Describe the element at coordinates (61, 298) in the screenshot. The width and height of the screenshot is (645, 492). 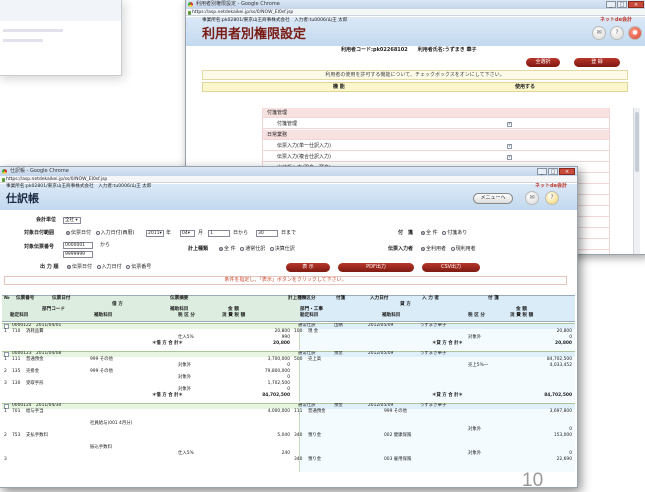
I see `head-slipdate: 伝票日付` at that location.